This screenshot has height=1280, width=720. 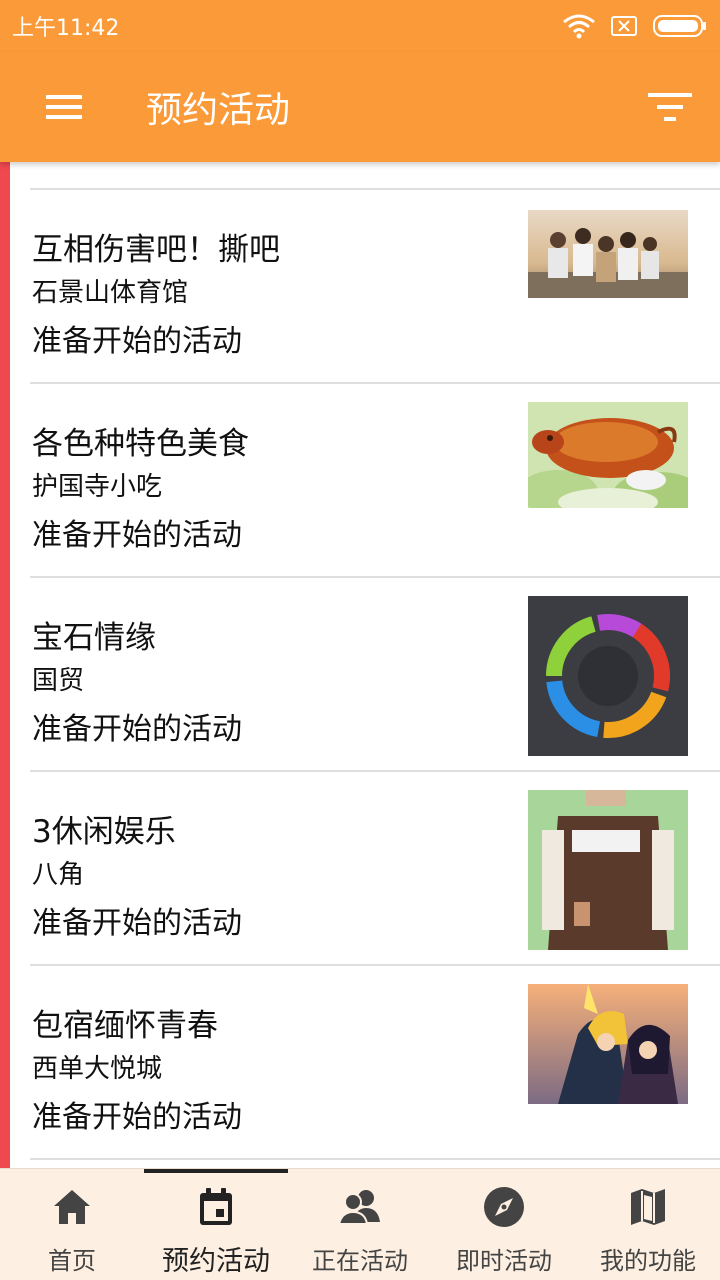 I want to click on activity-title: 各色种特色美食, so click(x=140, y=444).